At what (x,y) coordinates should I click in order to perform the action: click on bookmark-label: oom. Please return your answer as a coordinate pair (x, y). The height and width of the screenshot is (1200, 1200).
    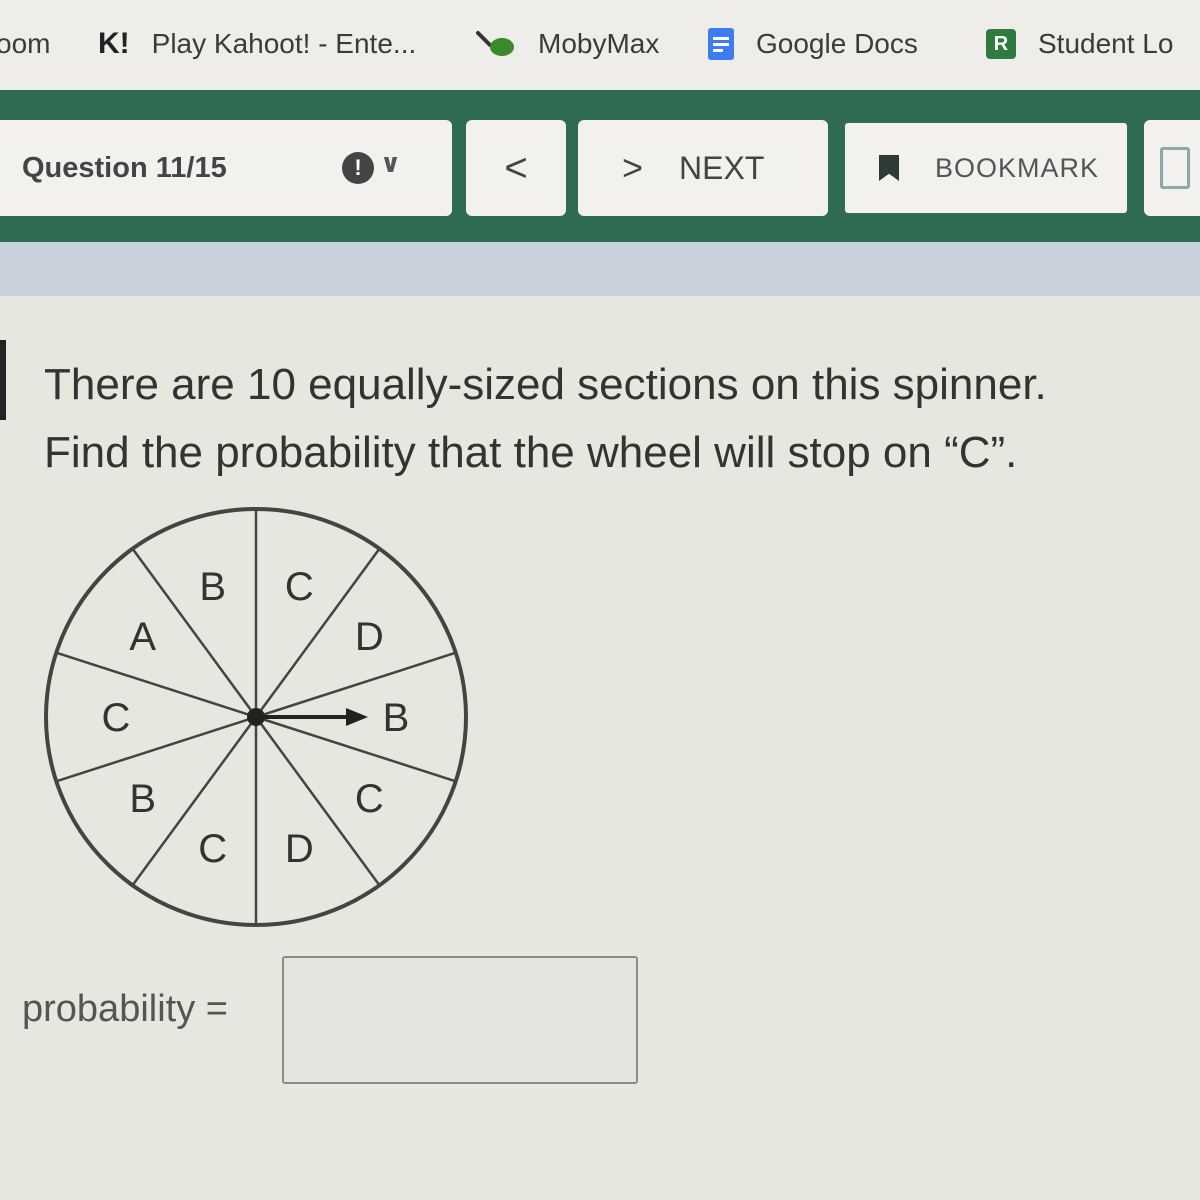
    Looking at the image, I should click on (25, 43).